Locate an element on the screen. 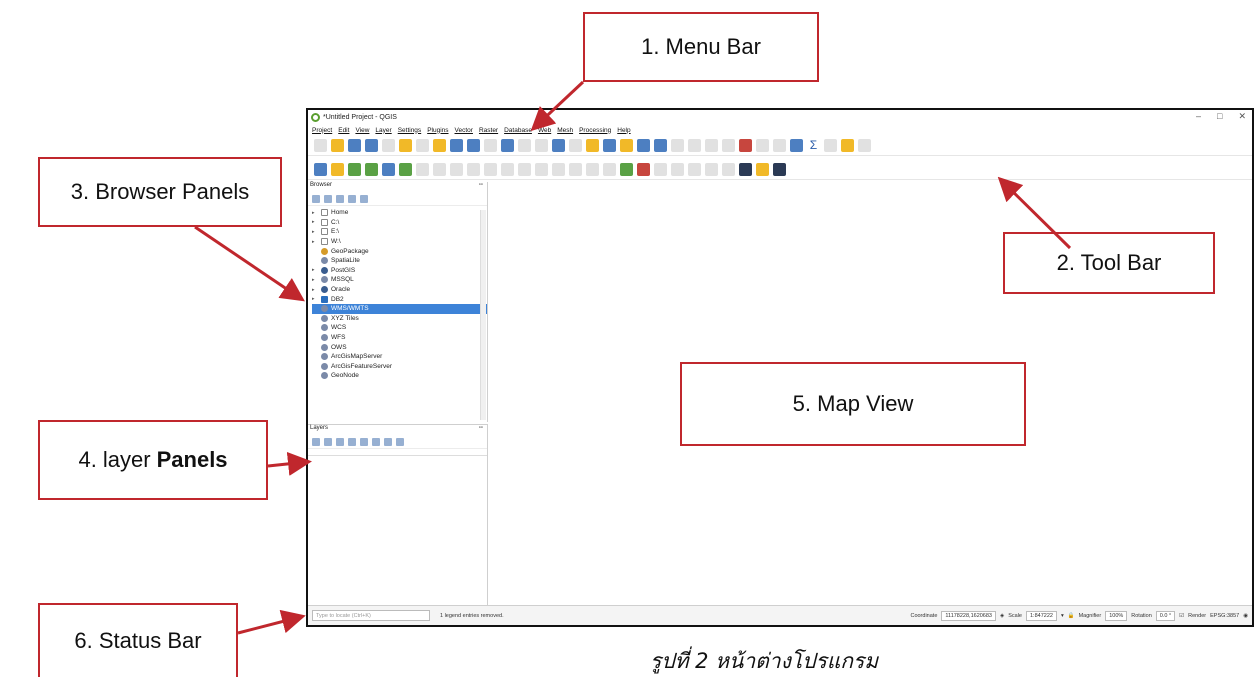 Image resolution: width=1255 pixels, height=677 pixels. sigma-icon: Σ is located at coordinates (813, 145).